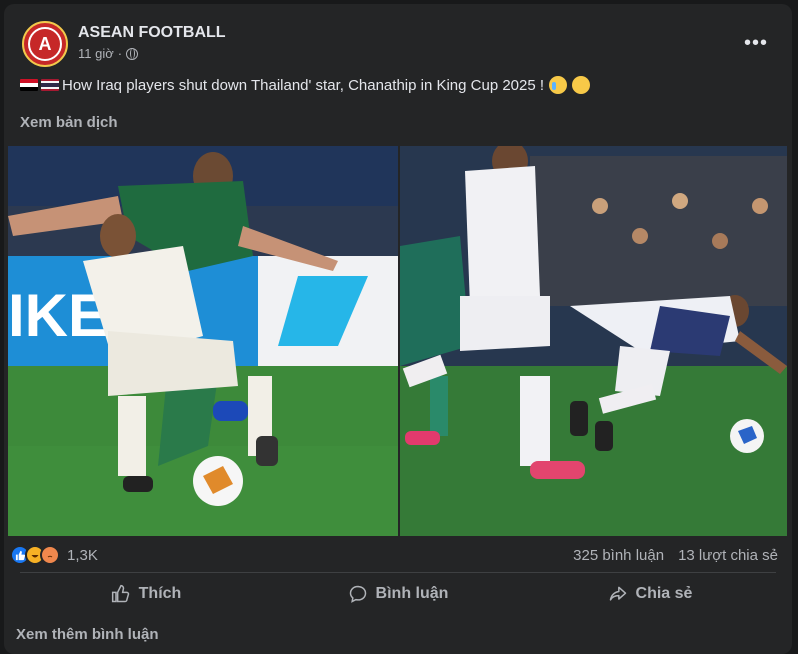  I want to click on more-options-icon: •••, so click(756, 43).